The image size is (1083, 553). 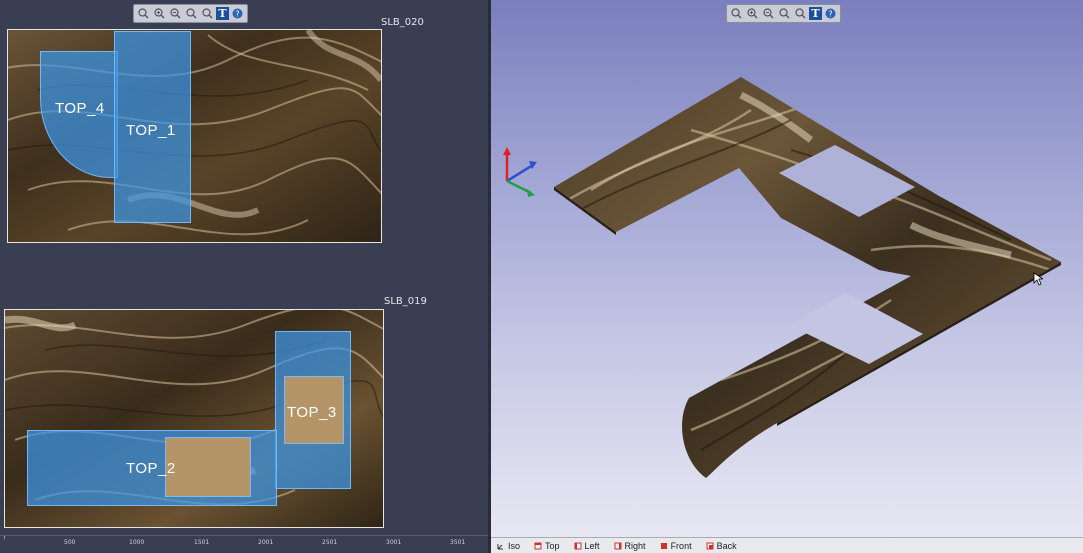 What do you see at coordinates (514, 545) in the screenshot?
I see `view-label: Iso` at bounding box center [514, 545].